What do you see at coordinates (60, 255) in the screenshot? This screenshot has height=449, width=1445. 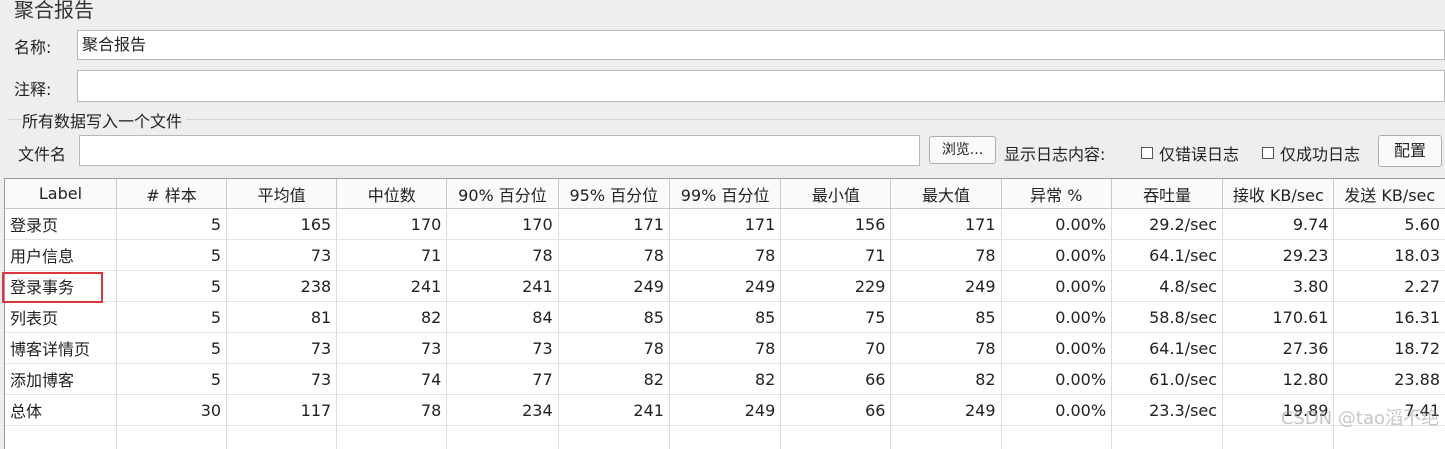 I see `table-cell: 用户信息` at bounding box center [60, 255].